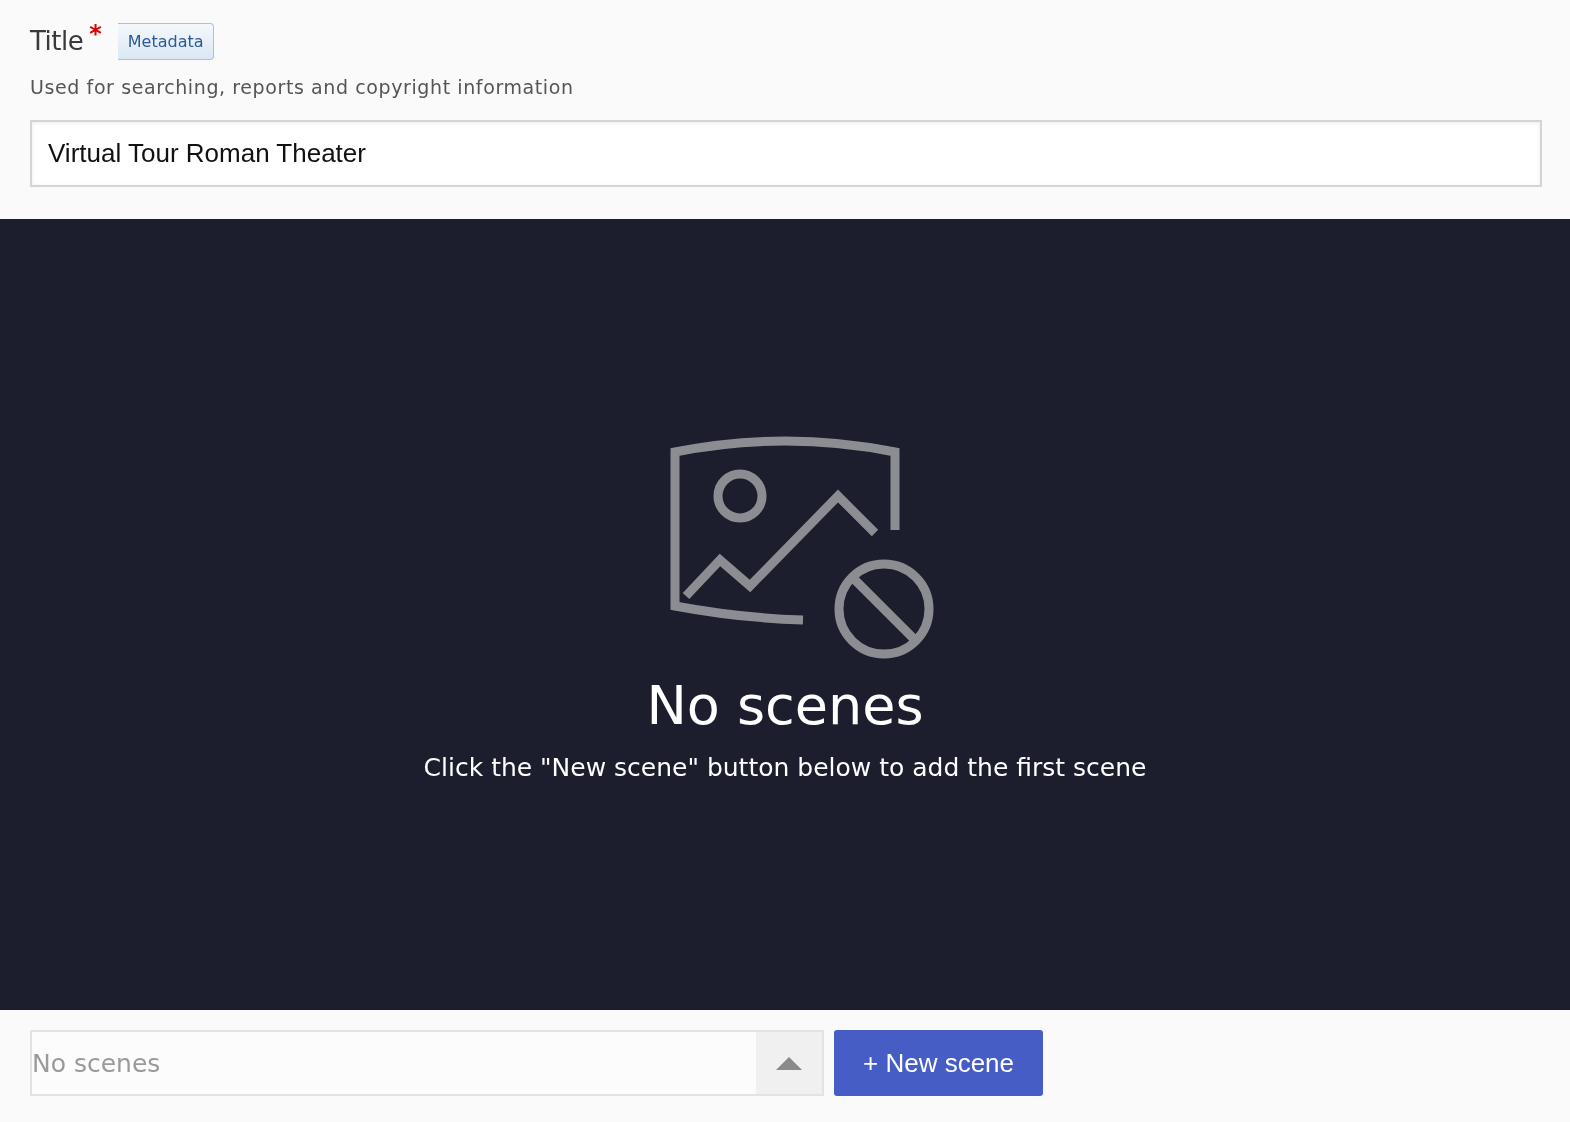 The width and height of the screenshot is (1570, 1122). What do you see at coordinates (785, 706) in the screenshot?
I see `empty-state-heading: No scenes` at bounding box center [785, 706].